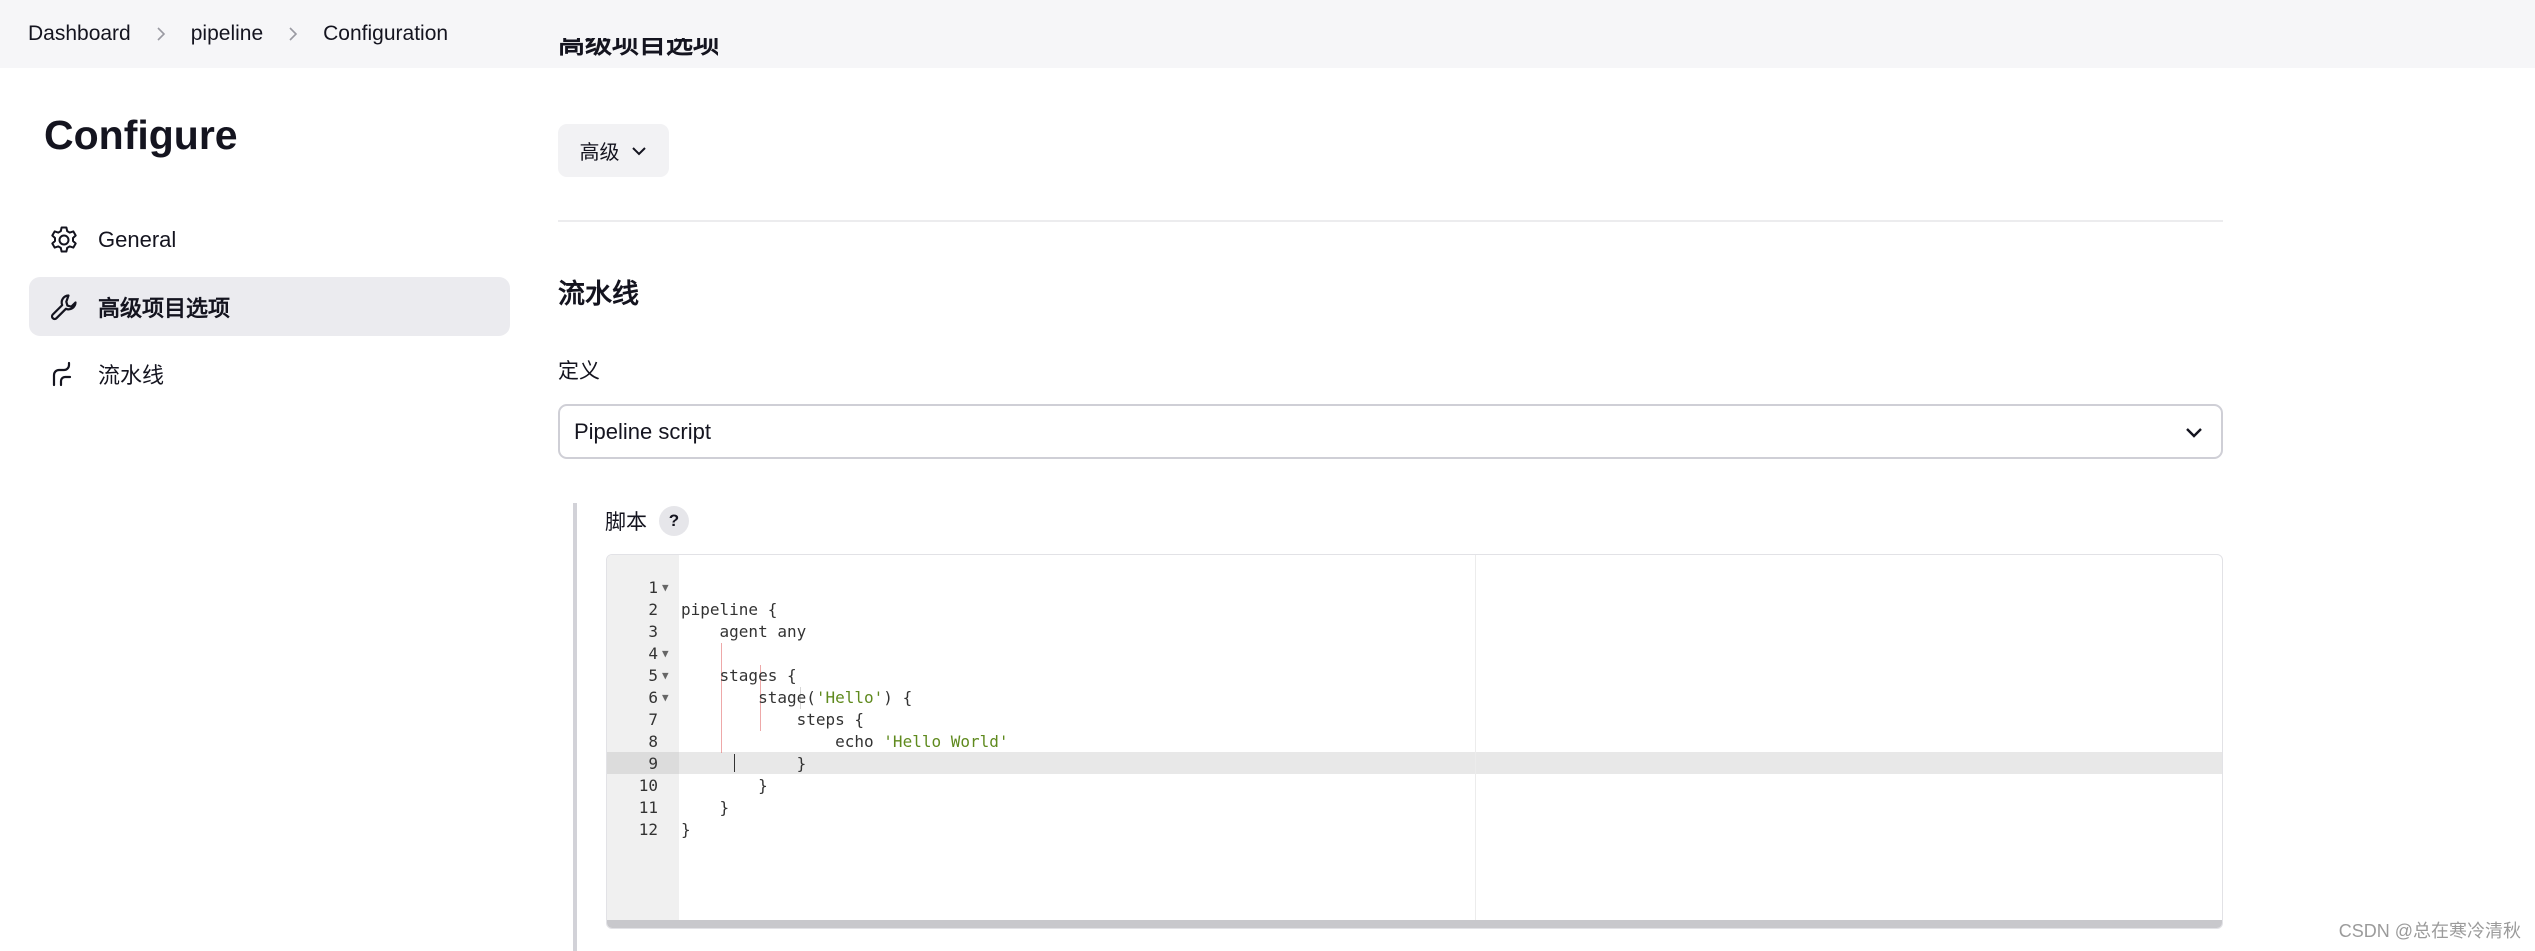 The image size is (2535, 951). I want to click on wrench-icon, so click(64, 307).